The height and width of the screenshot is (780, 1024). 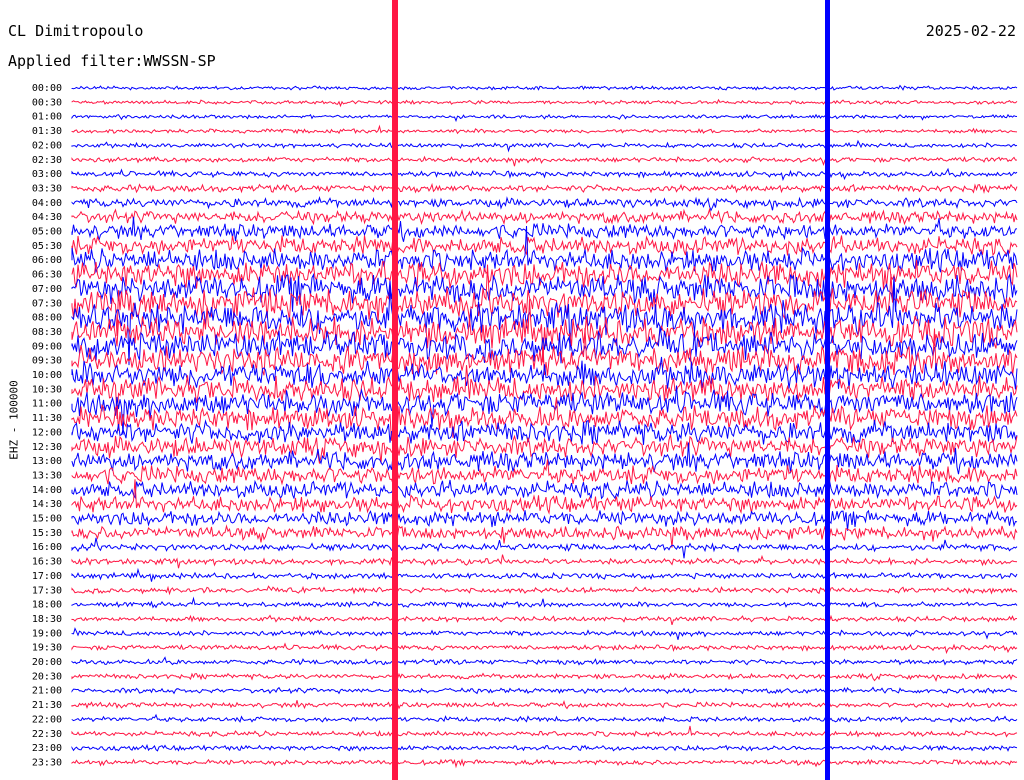 I want to click on time-tick-label: 00:30, so click(x=47, y=102).